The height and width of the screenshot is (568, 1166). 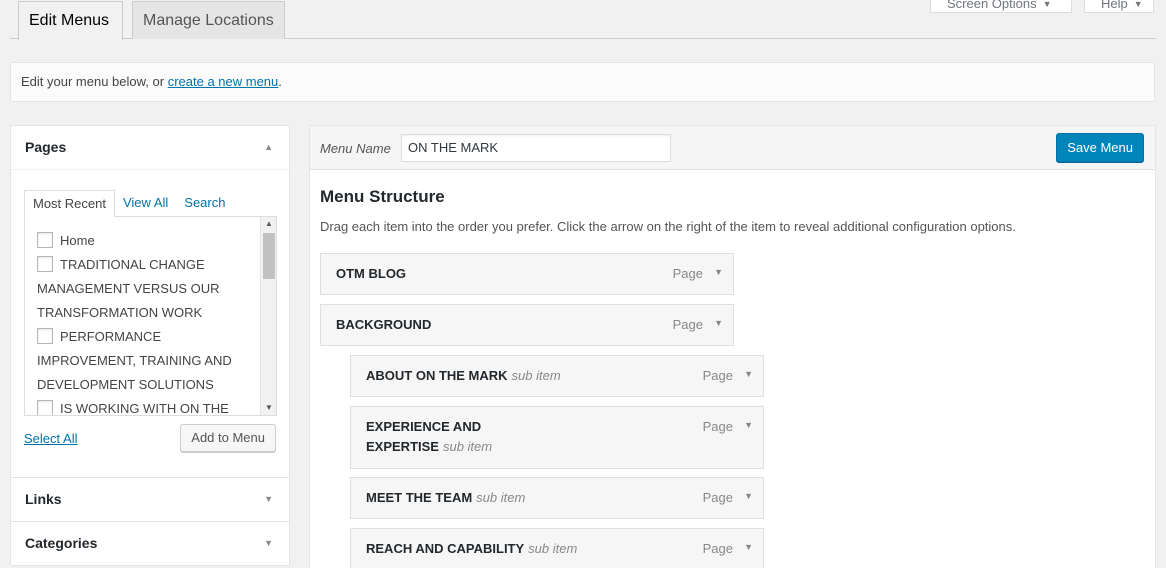 I want to click on pages-actions: Select All Add to Menu, so click(x=150, y=439).